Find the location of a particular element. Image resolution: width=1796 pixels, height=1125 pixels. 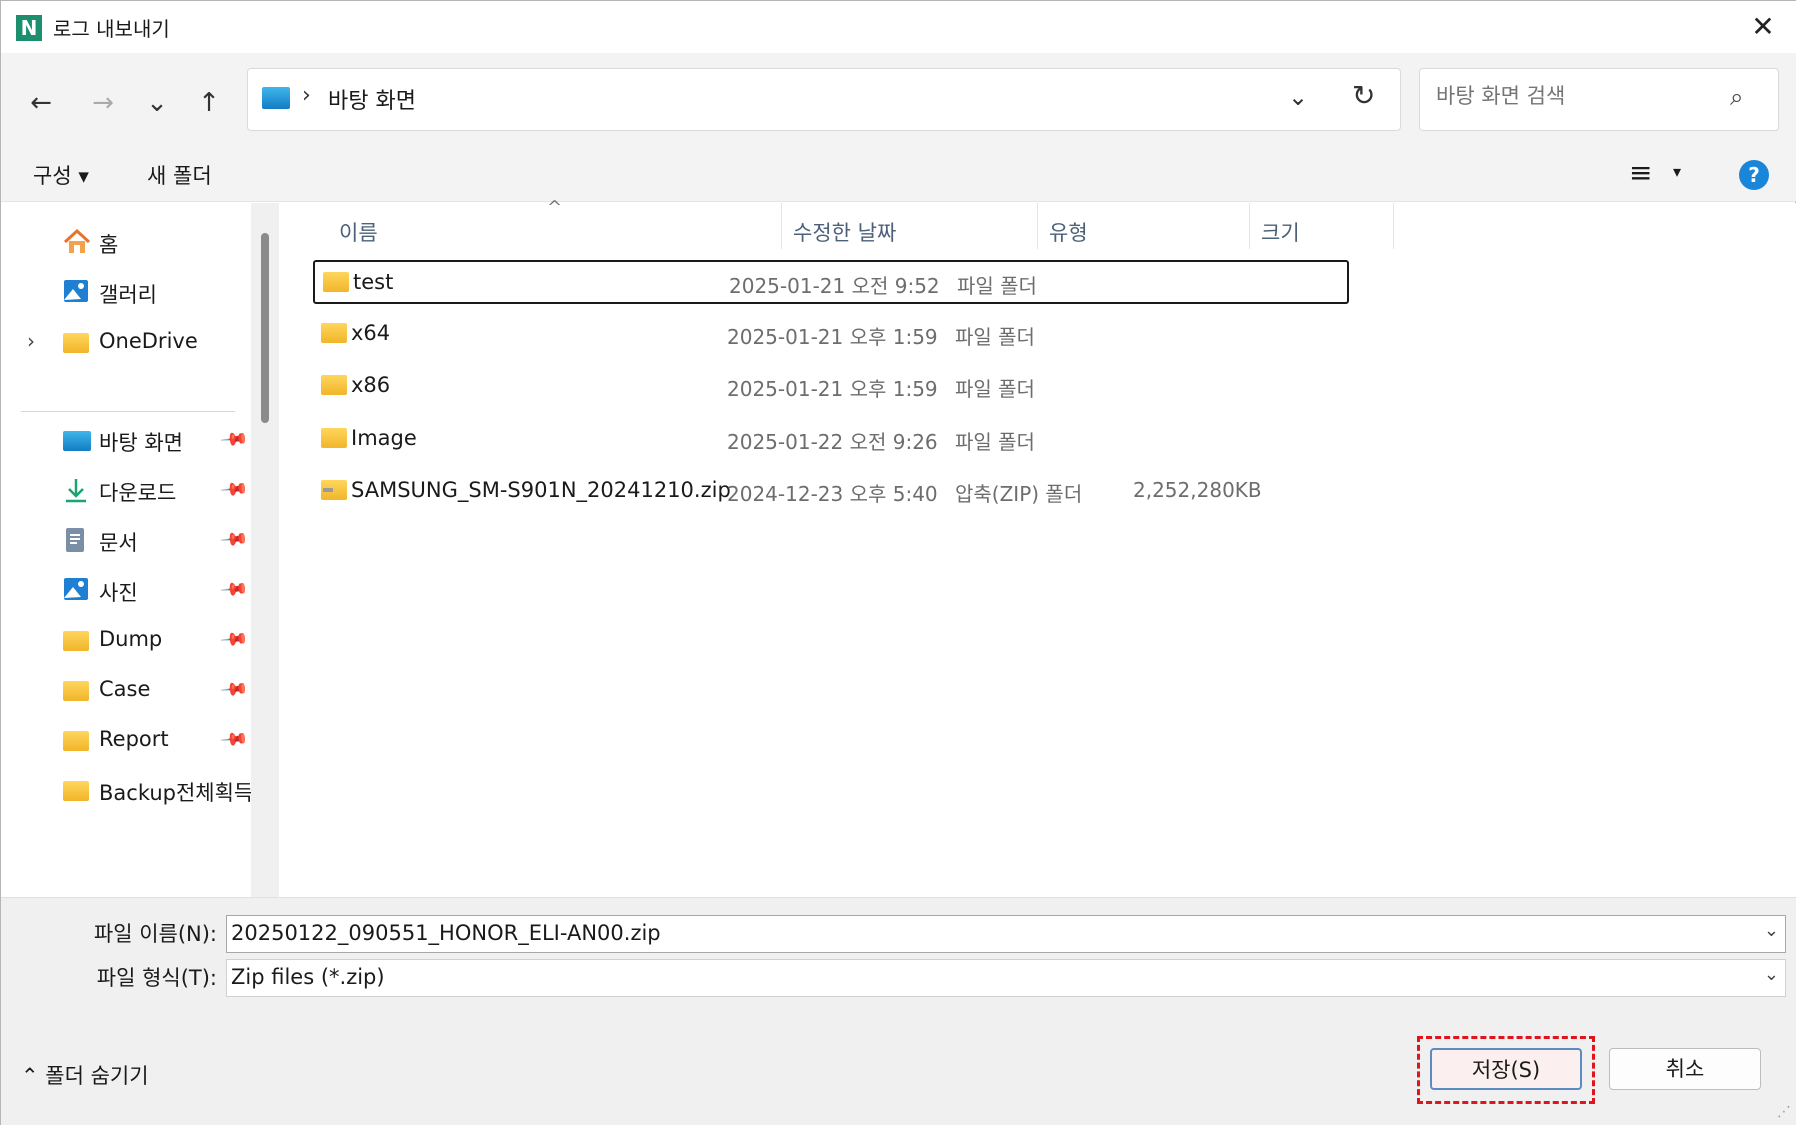

sidebar-item-pictures: 사진 📌 is located at coordinates (126, 591).